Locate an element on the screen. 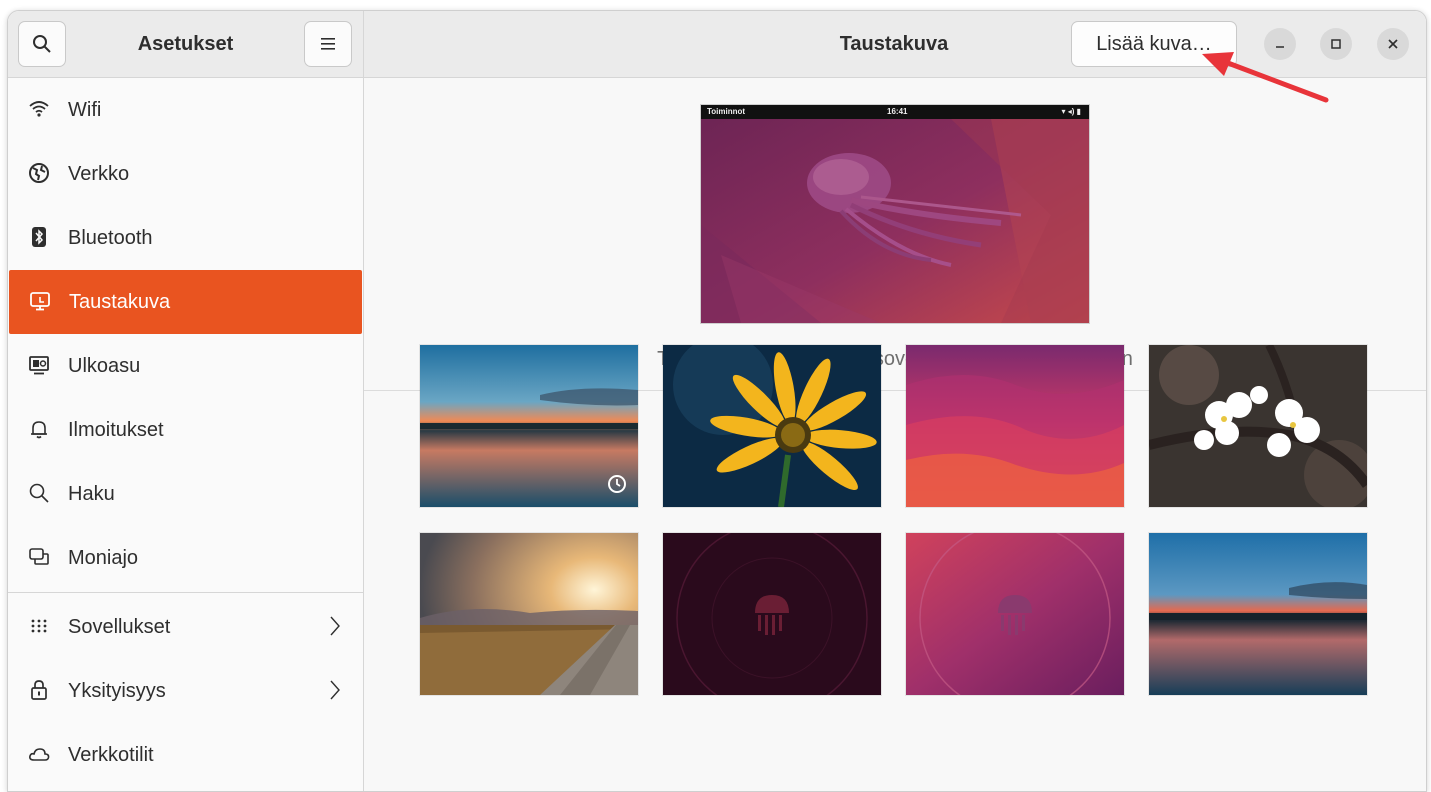  search-button is located at coordinates (42, 44).